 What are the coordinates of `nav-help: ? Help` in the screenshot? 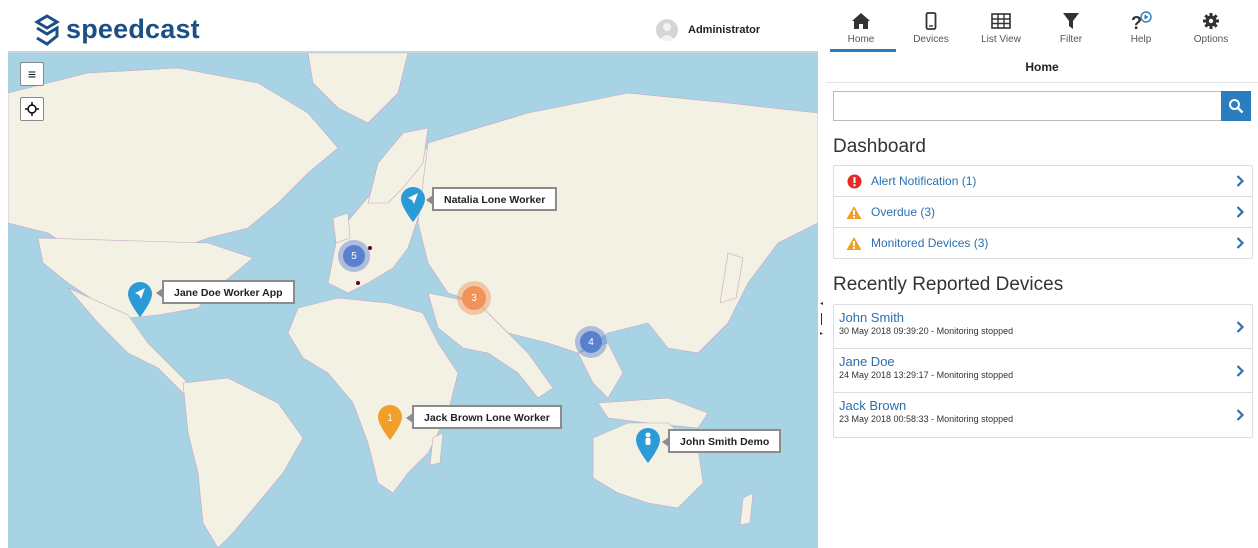 It's located at (1141, 30).